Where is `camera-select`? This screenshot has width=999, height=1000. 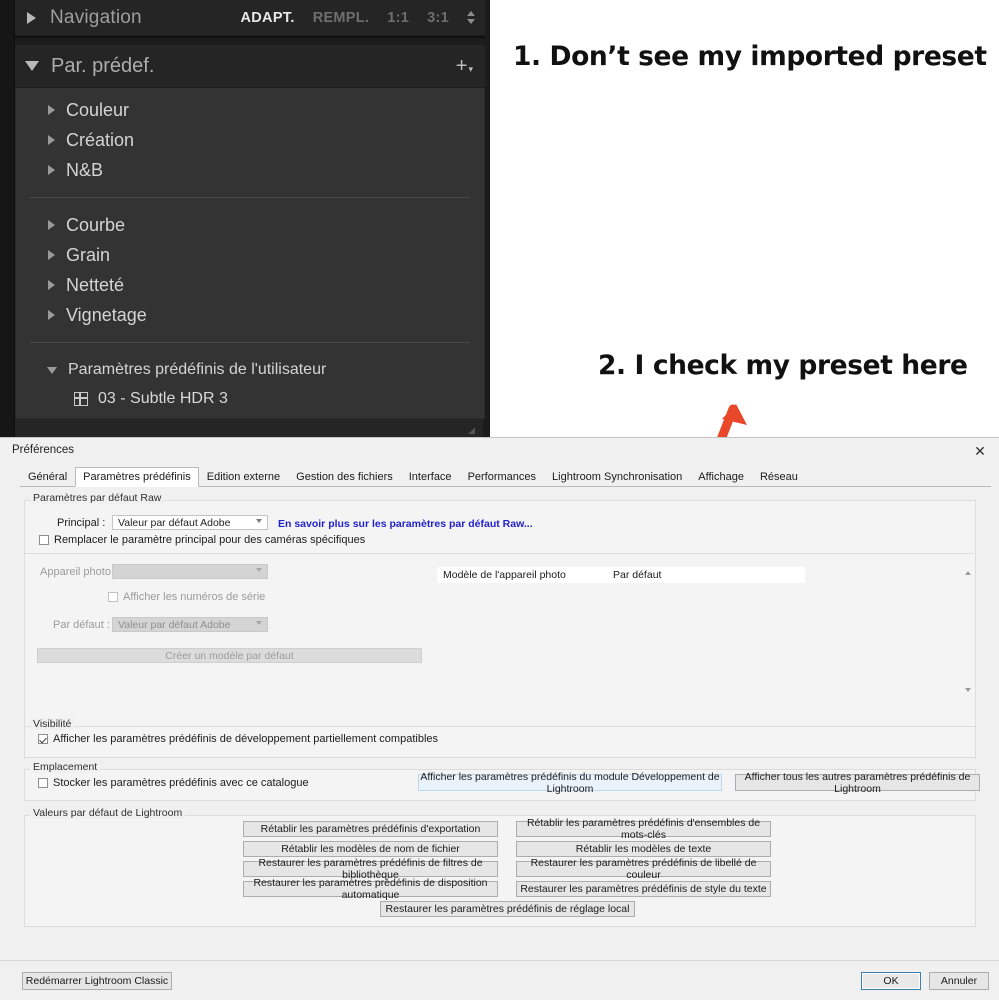
camera-select is located at coordinates (190, 571).